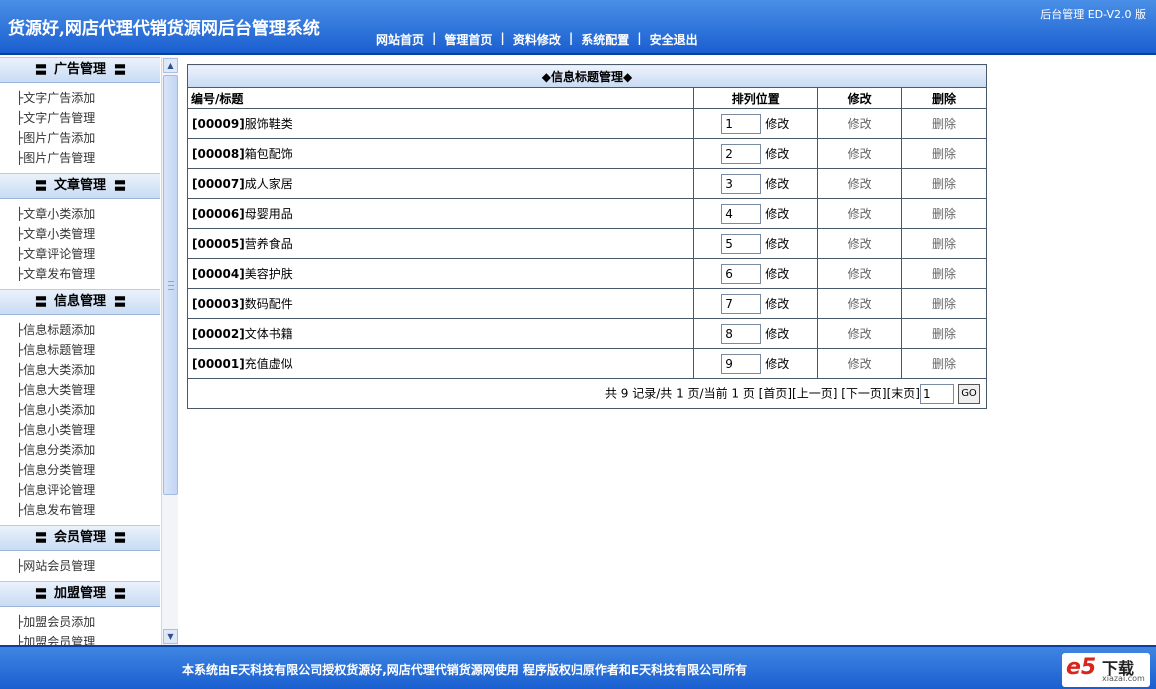 The image size is (1156, 689). What do you see at coordinates (88, 370) in the screenshot?
I see `sidebar-item: ├信息大类添加` at bounding box center [88, 370].